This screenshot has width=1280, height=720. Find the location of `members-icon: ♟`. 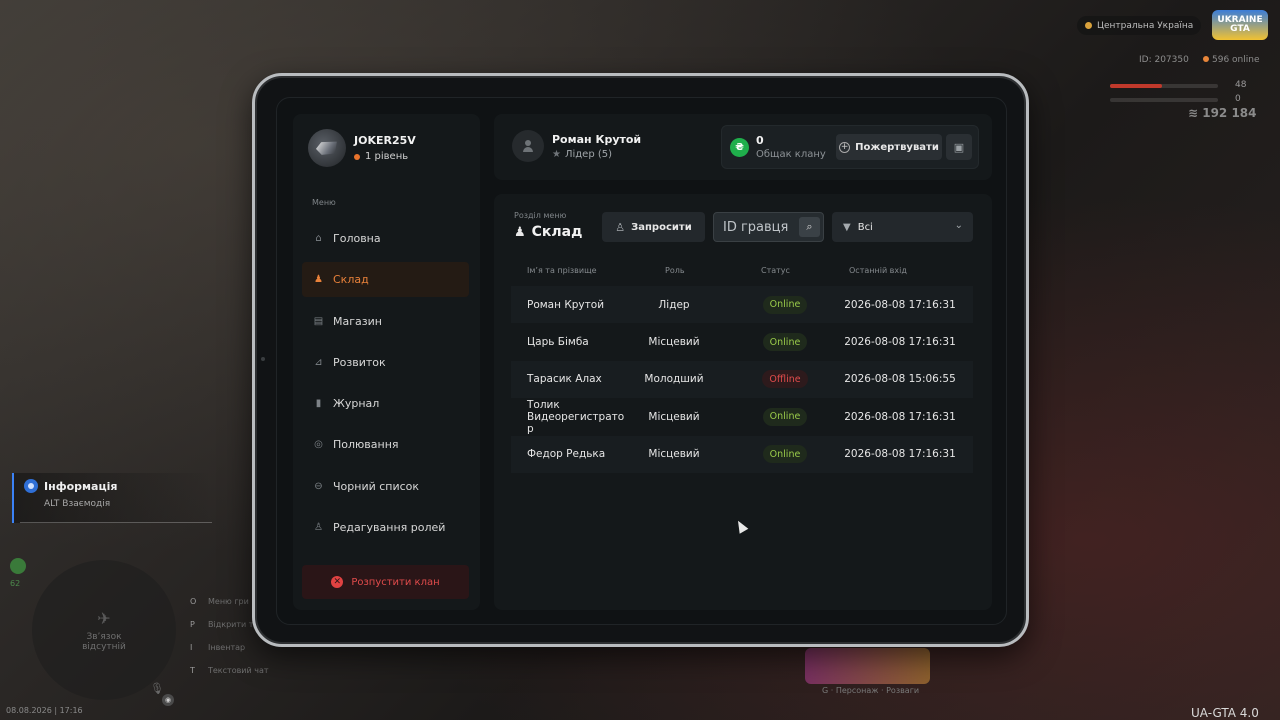

members-icon: ♟ is located at coordinates (520, 232).